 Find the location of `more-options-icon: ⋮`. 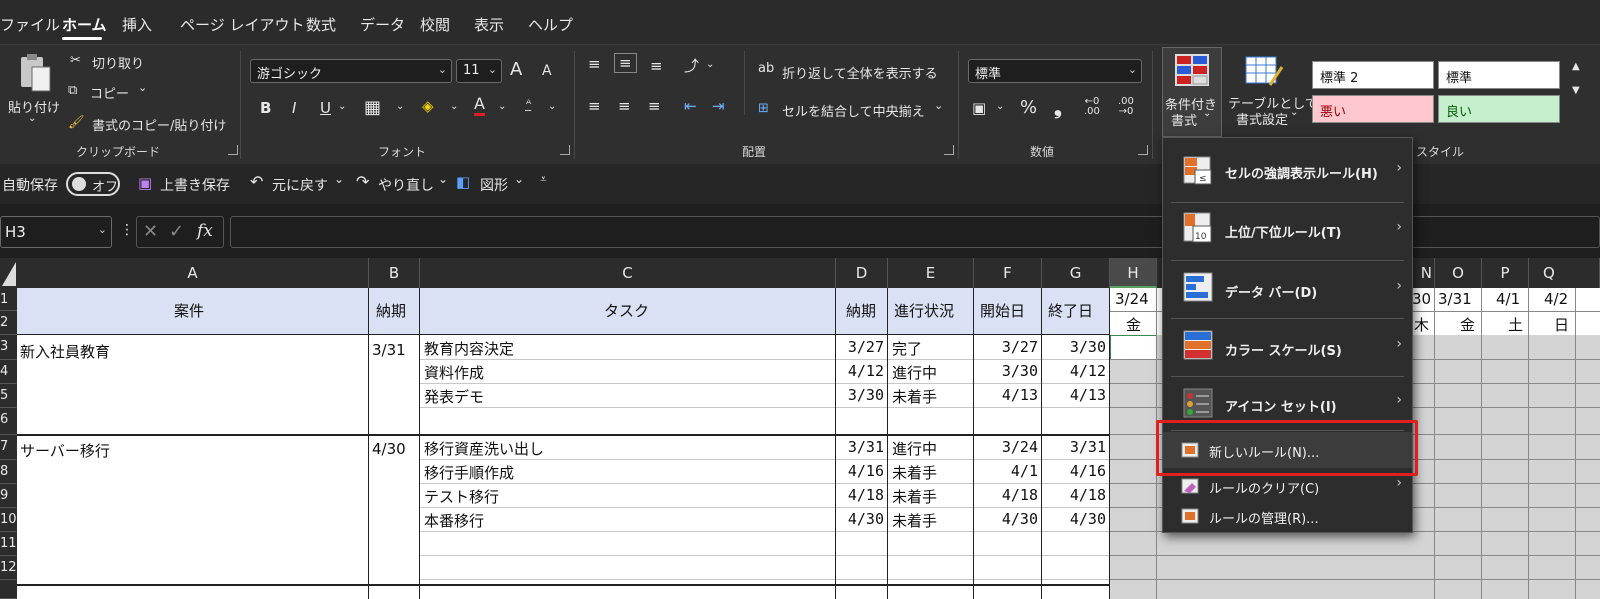

more-options-icon: ⋮ is located at coordinates (127, 230).